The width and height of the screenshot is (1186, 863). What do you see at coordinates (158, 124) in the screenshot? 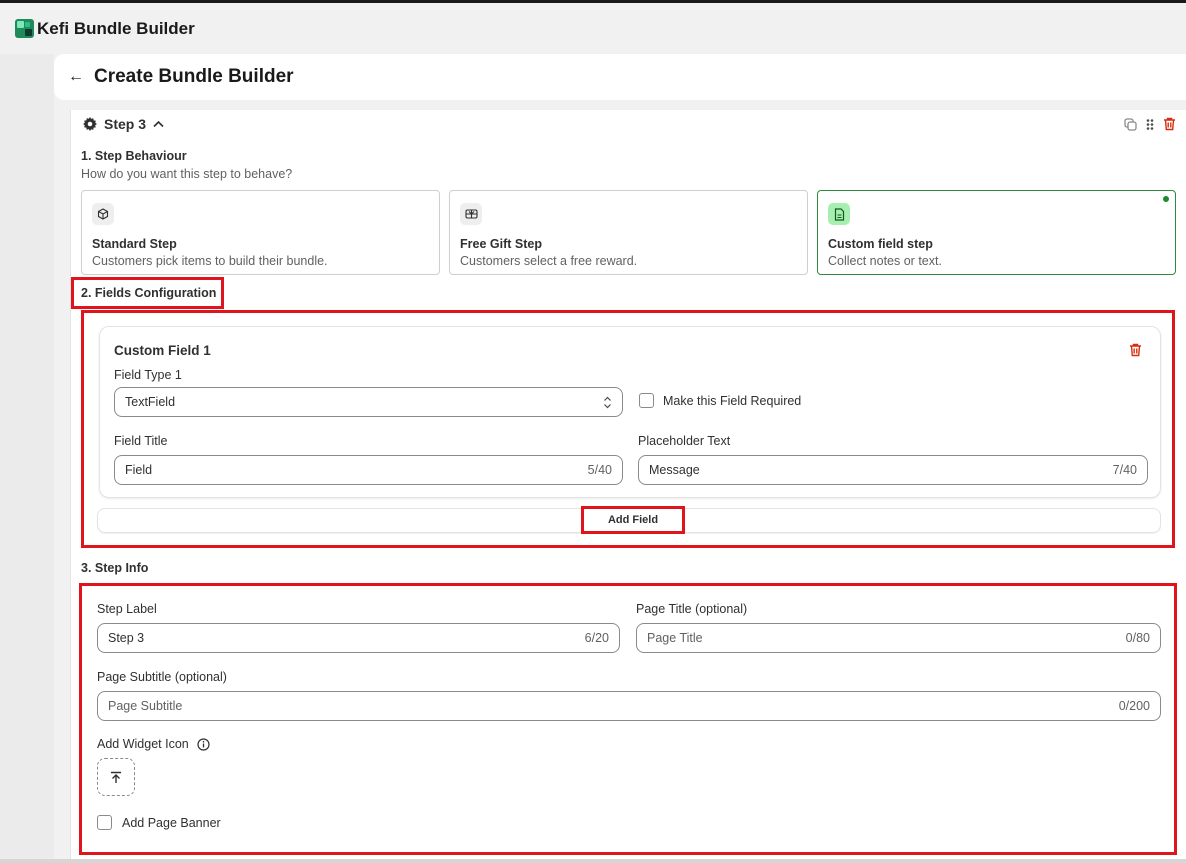
I see `chevron-up-icon` at bounding box center [158, 124].